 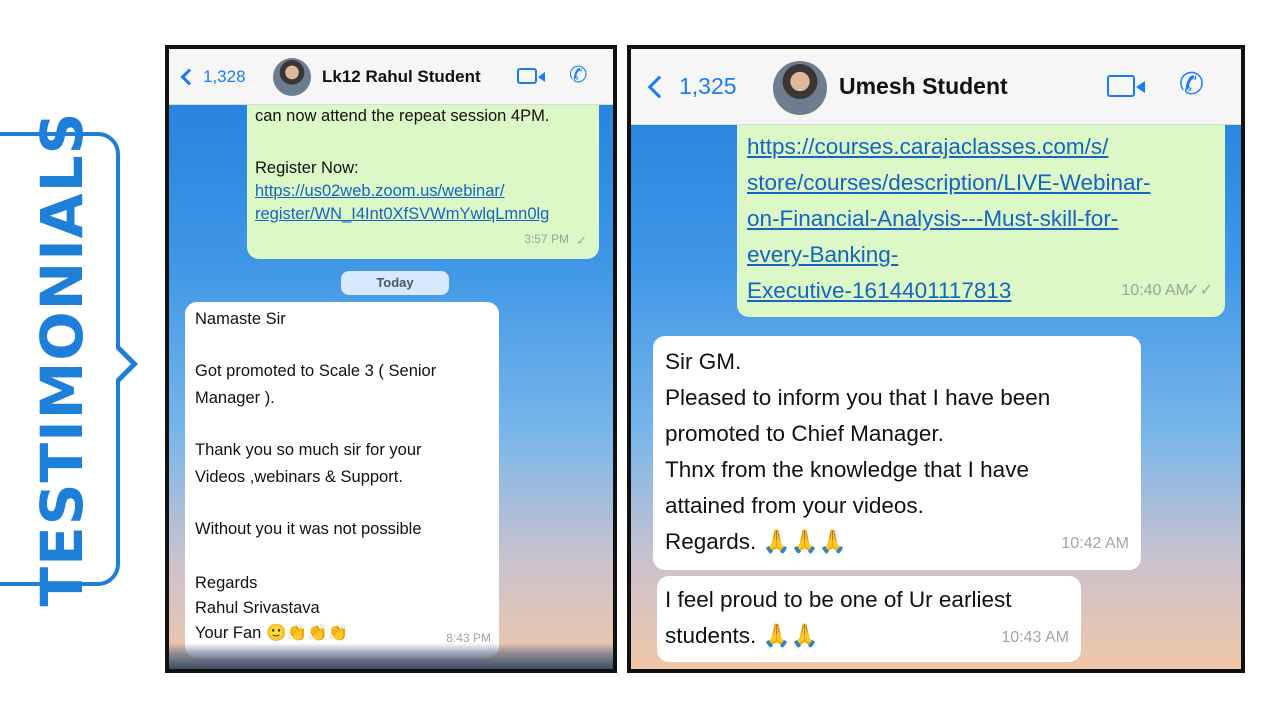 I want to click on message-line: Namaste Sir, so click(x=240, y=319).